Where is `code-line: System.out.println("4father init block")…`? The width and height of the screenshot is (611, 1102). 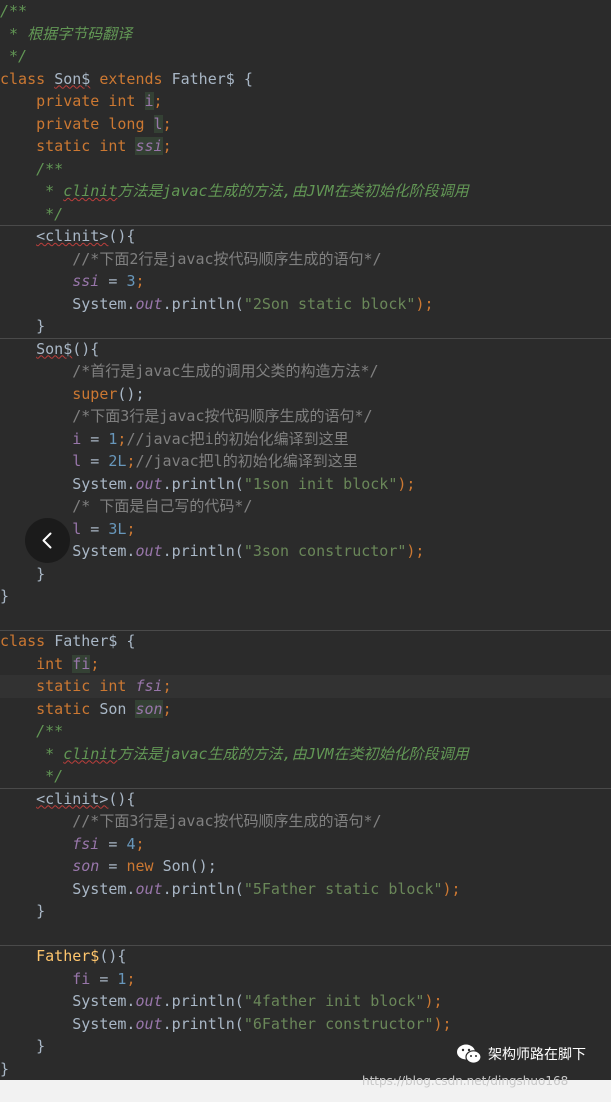 code-line: System.out.println("4father init block")… is located at coordinates (305, 1001).